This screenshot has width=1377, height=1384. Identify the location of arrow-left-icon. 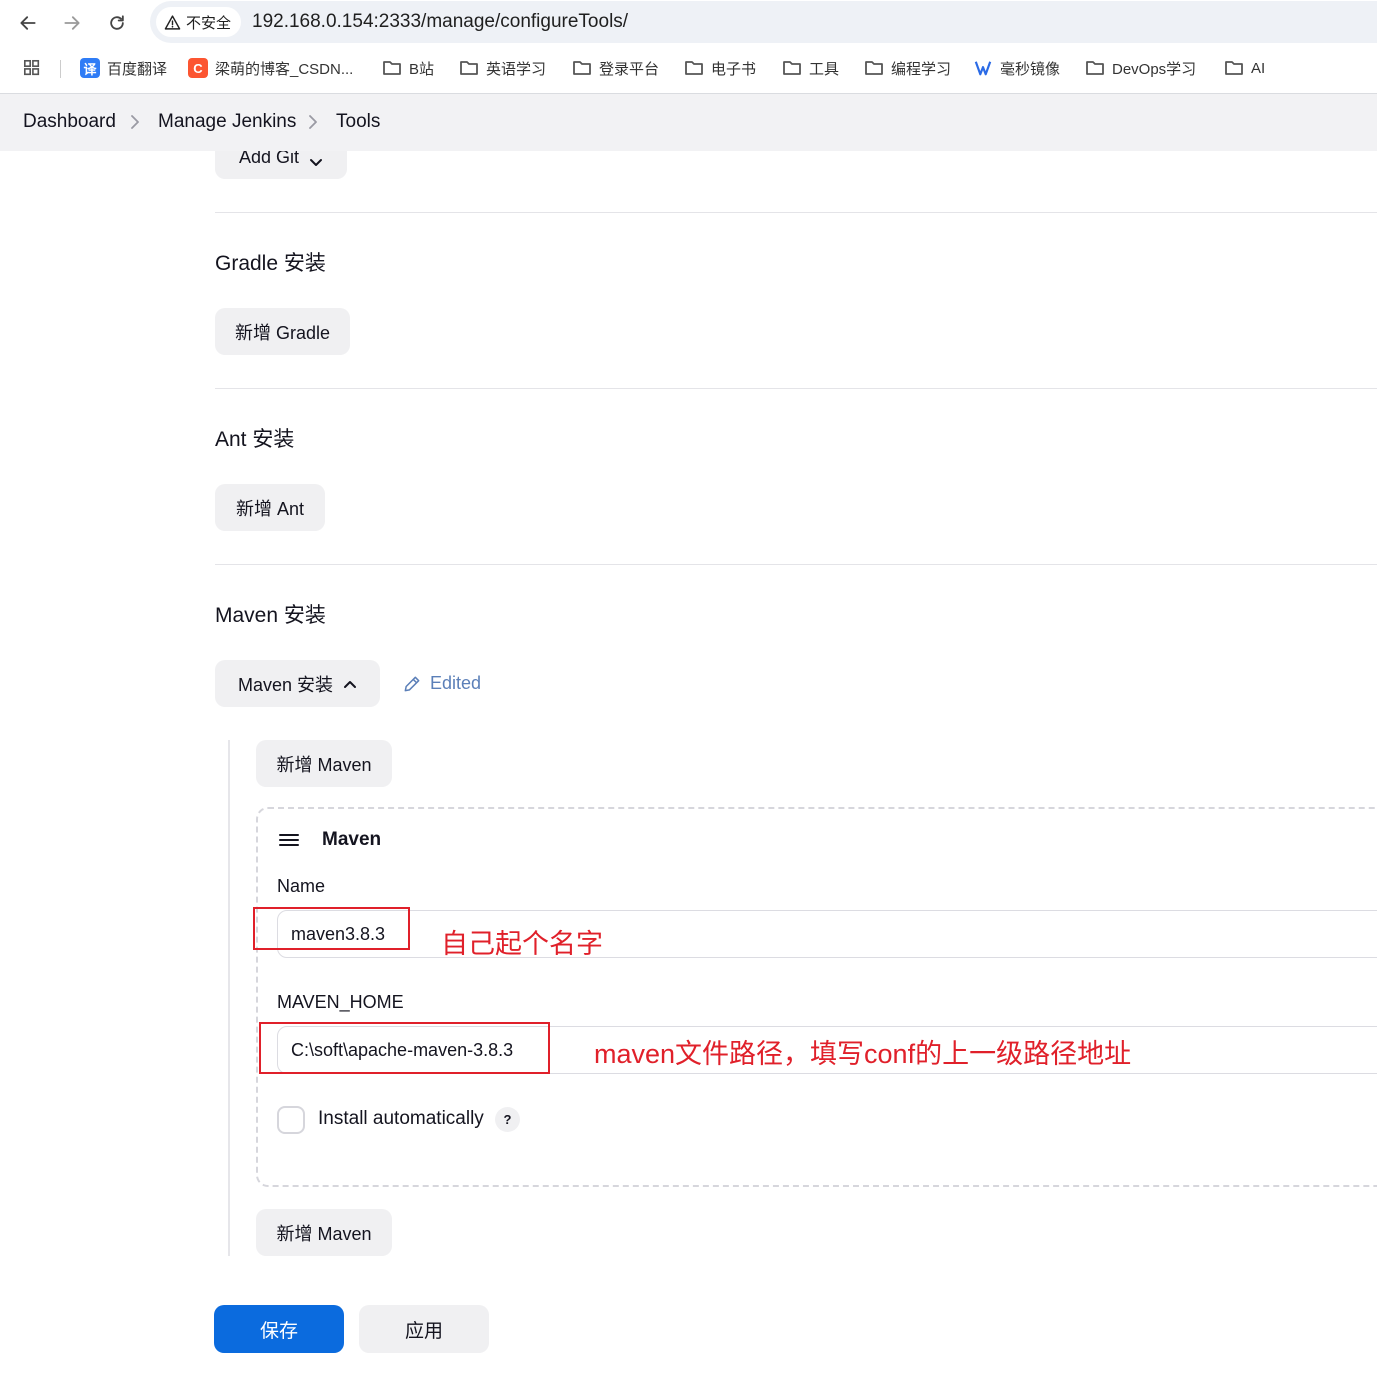
(28, 23).